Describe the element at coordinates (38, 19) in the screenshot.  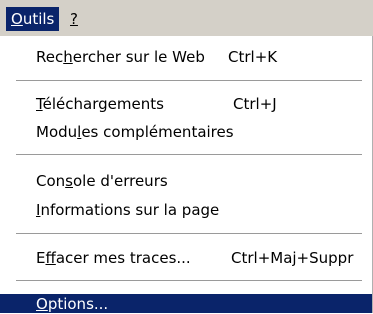
I see `menu-outils-label: utils` at that location.